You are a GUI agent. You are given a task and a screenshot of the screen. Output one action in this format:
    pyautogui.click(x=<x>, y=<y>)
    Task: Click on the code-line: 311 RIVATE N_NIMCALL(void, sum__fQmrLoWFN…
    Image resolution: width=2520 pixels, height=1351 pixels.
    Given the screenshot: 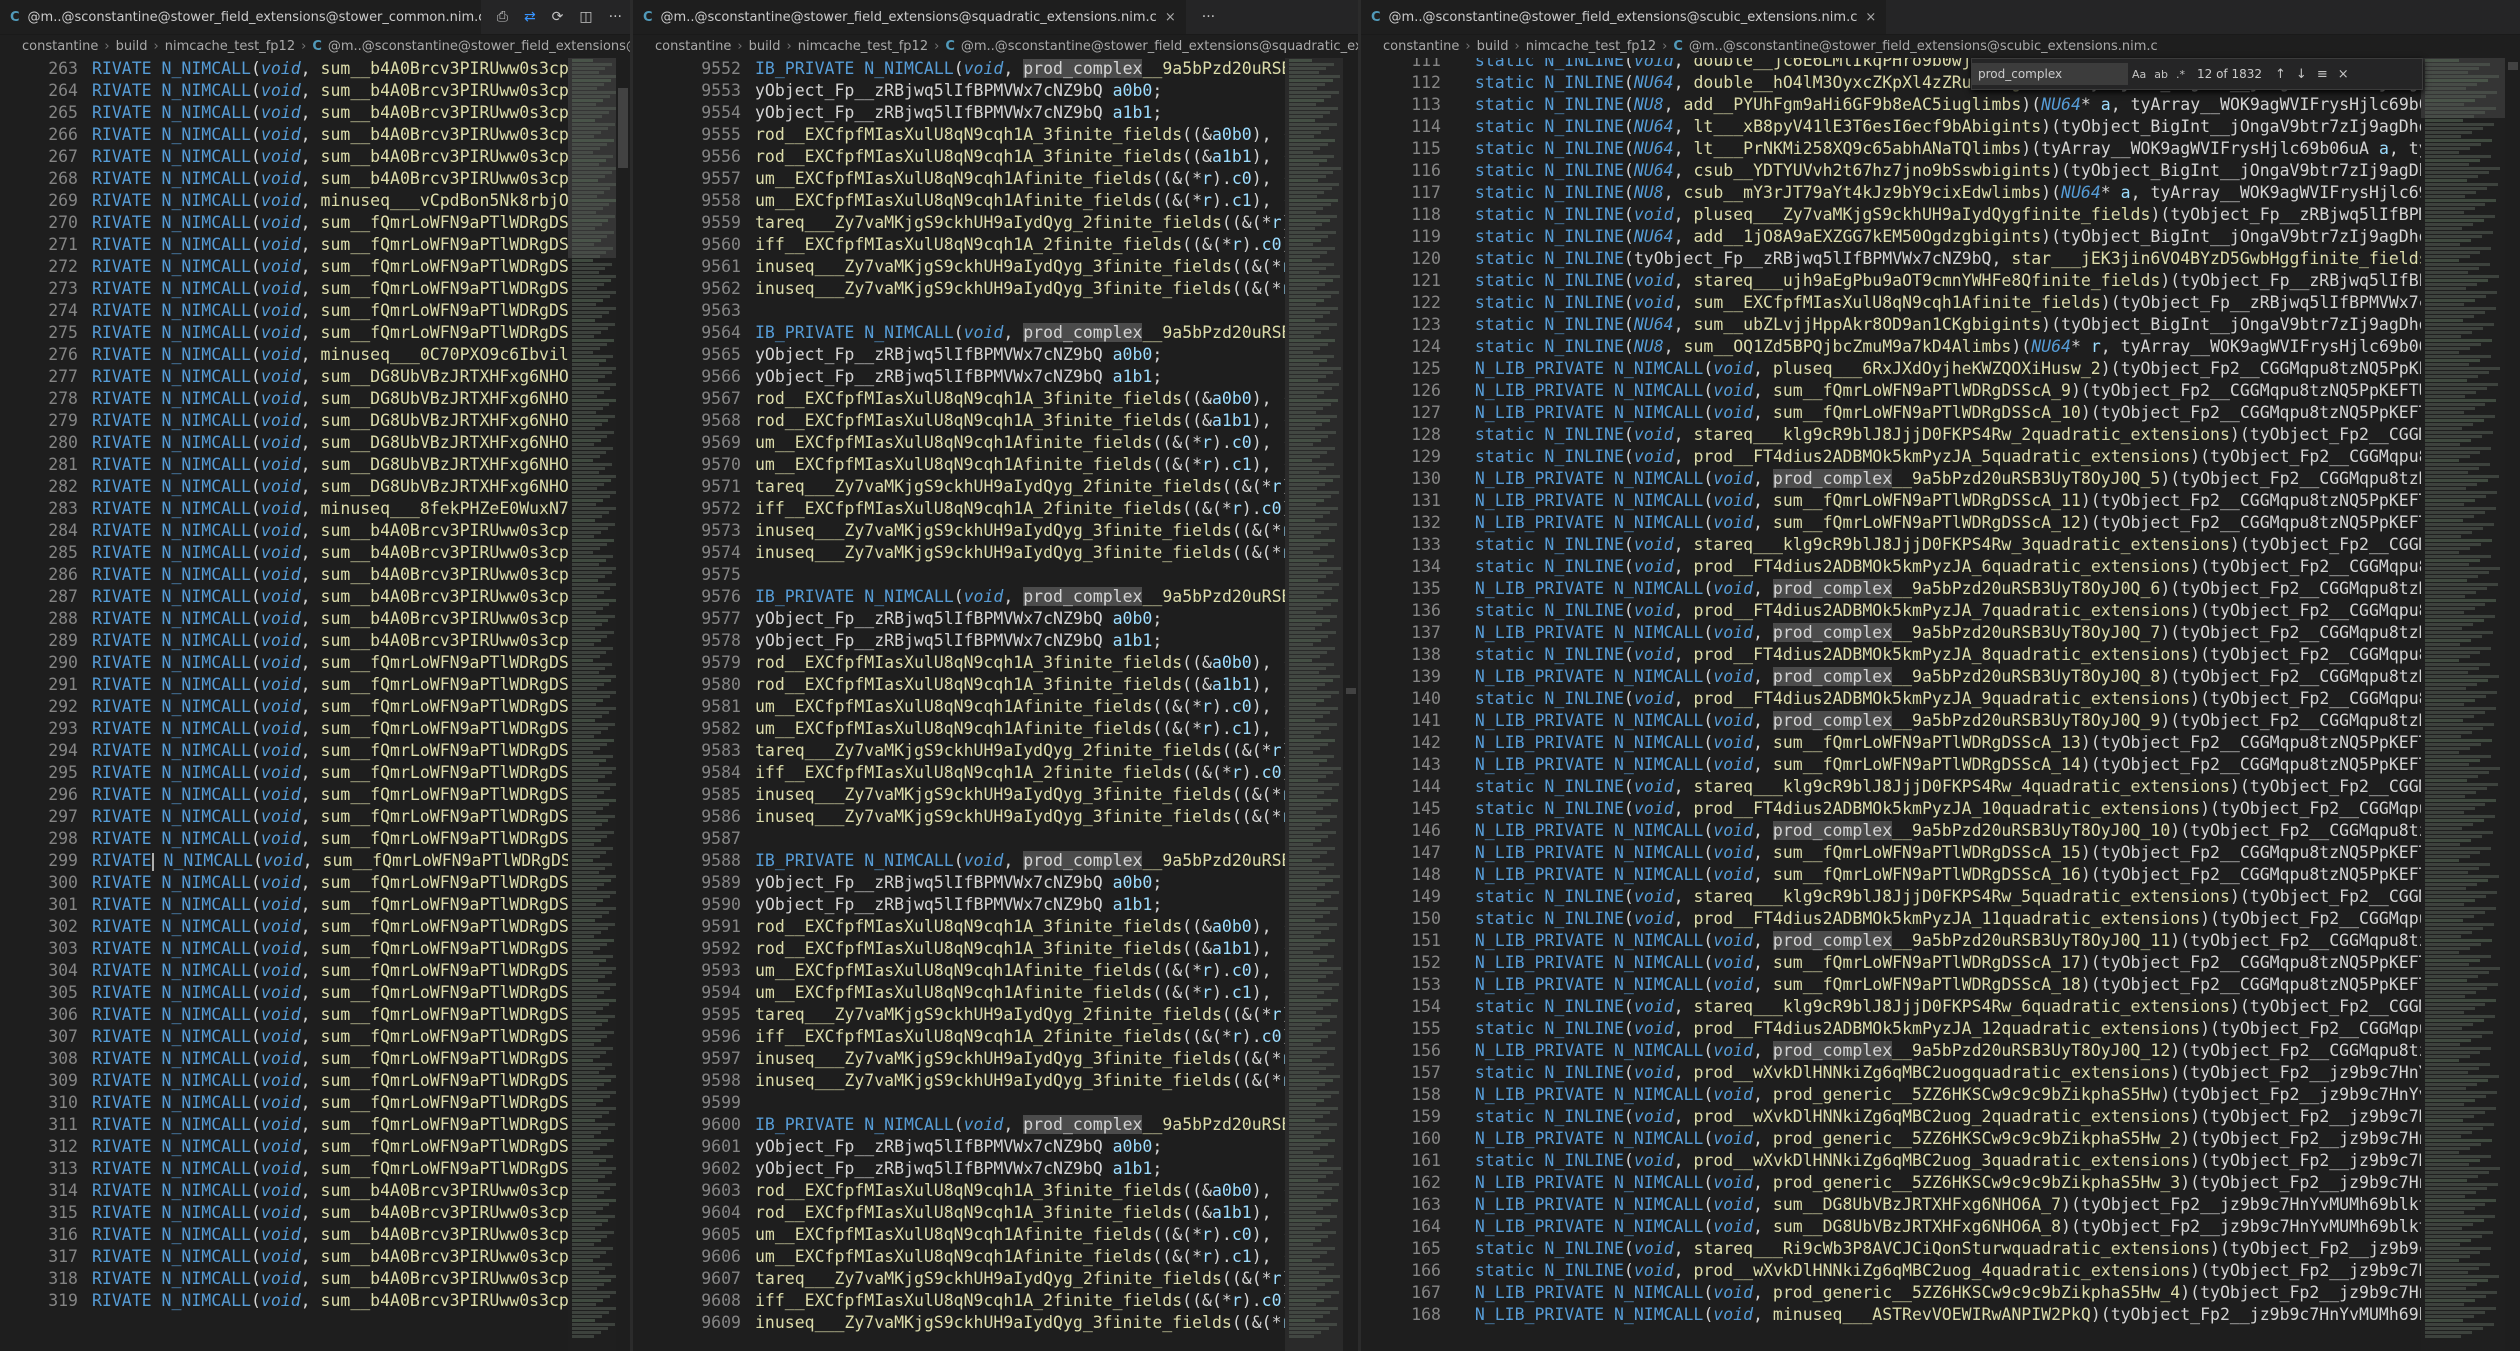 What is the action you would take?
    pyautogui.click(x=290, y=1125)
    